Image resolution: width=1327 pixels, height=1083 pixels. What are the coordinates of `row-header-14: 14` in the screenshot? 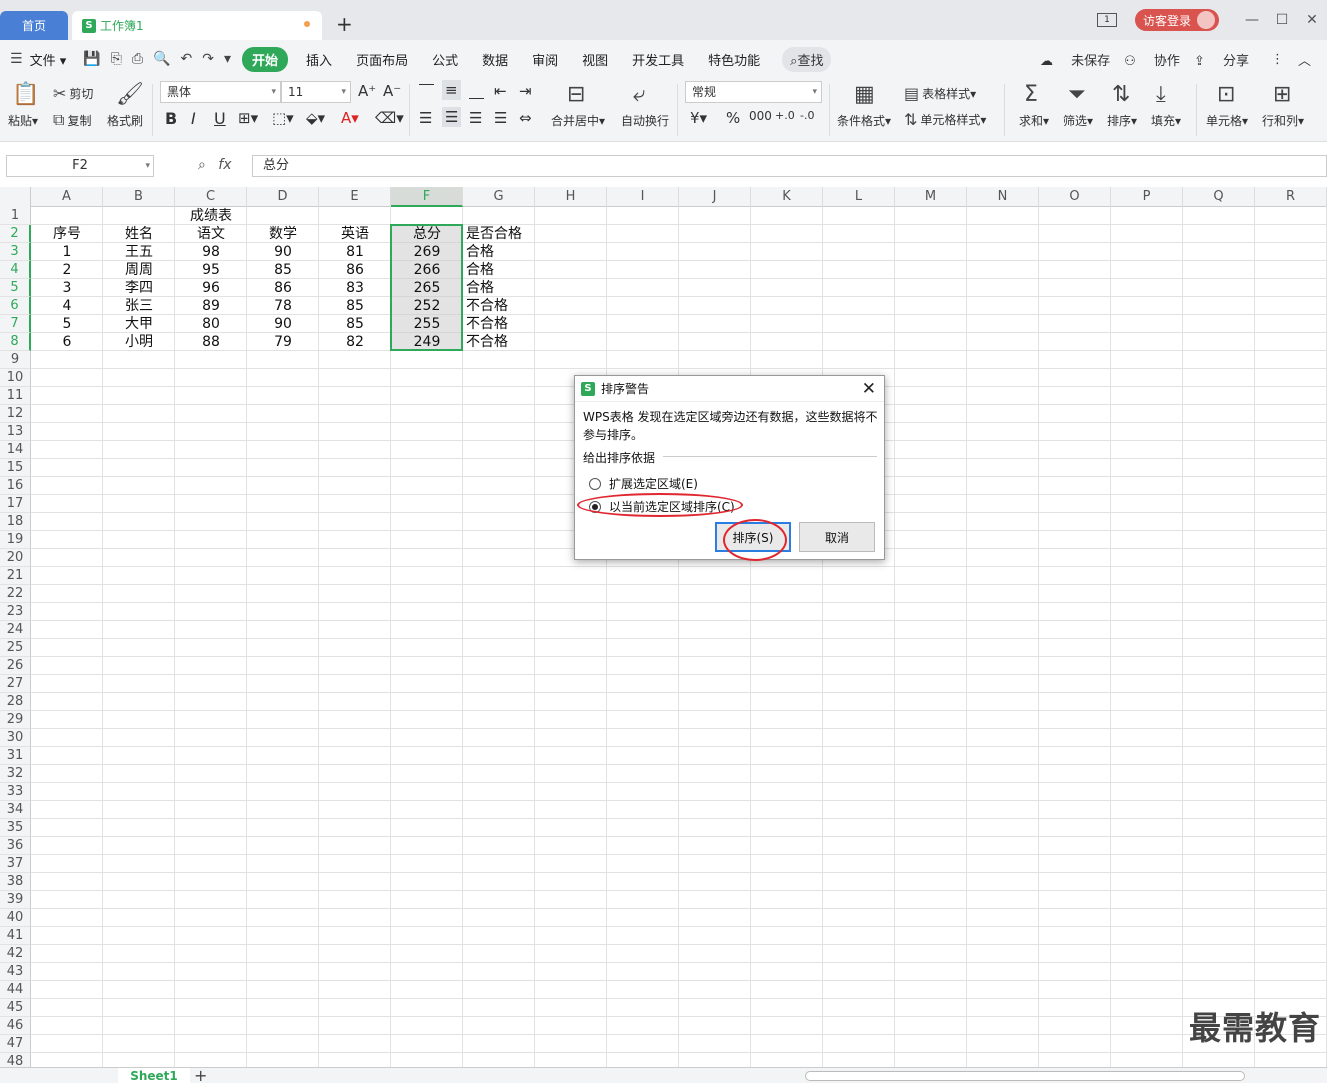 It's located at (15, 450).